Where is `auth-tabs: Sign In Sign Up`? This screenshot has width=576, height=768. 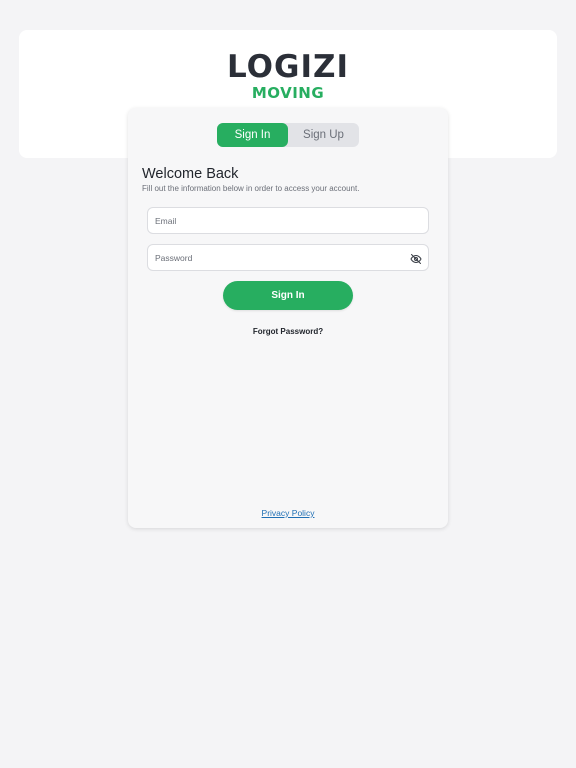
auth-tabs: Sign In Sign Up is located at coordinates (288, 135).